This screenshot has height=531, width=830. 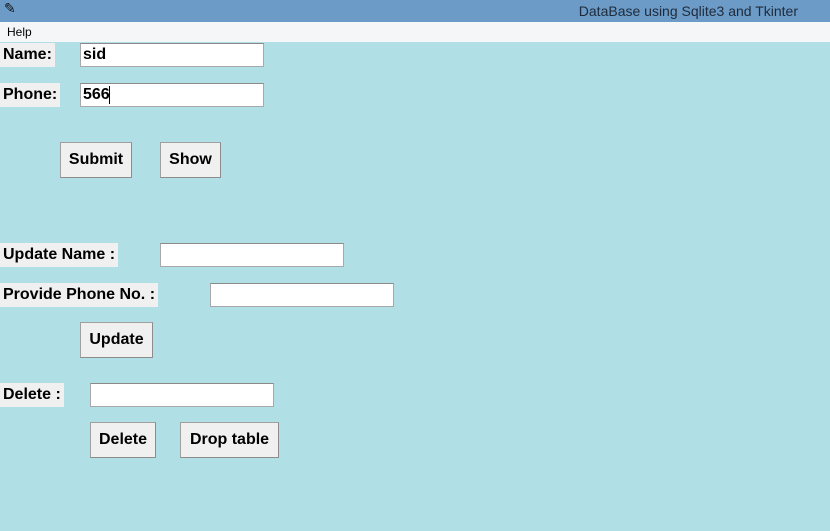 I want to click on delete-label: Delete :, so click(x=32, y=395).